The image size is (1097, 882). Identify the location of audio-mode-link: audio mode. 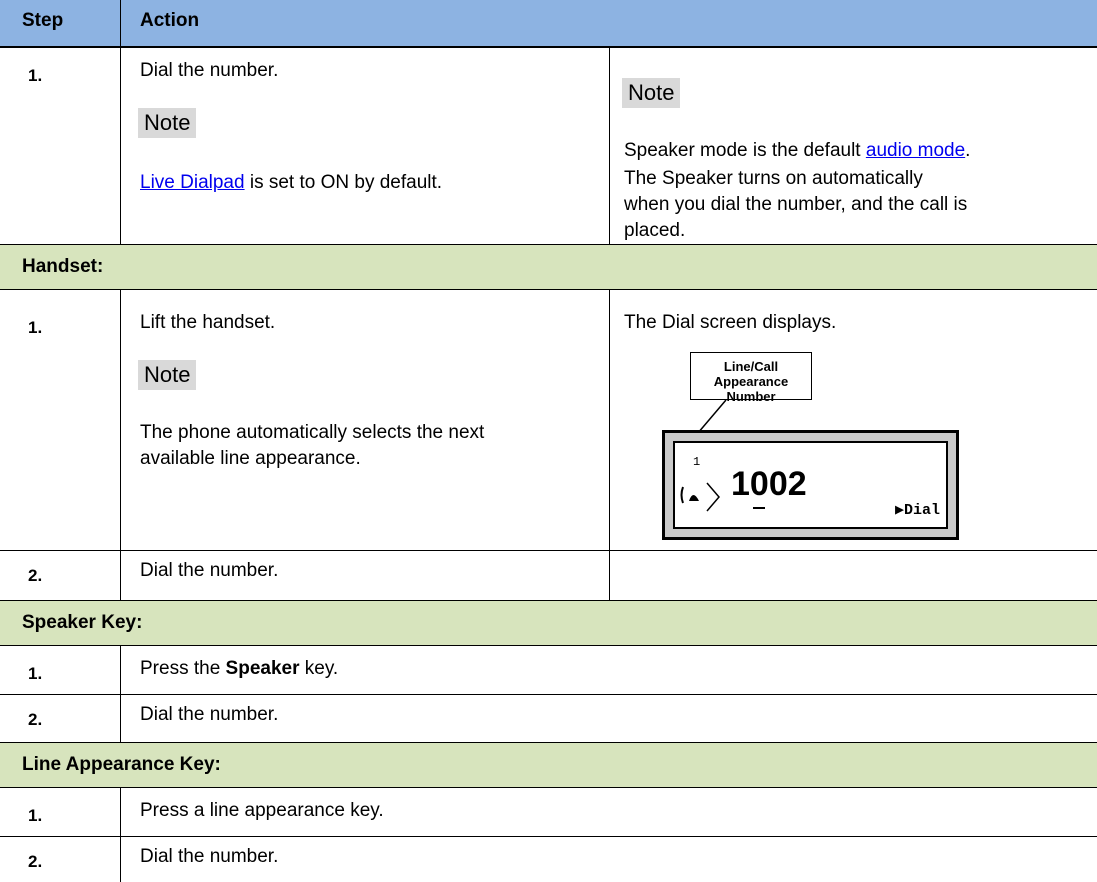
(915, 150).